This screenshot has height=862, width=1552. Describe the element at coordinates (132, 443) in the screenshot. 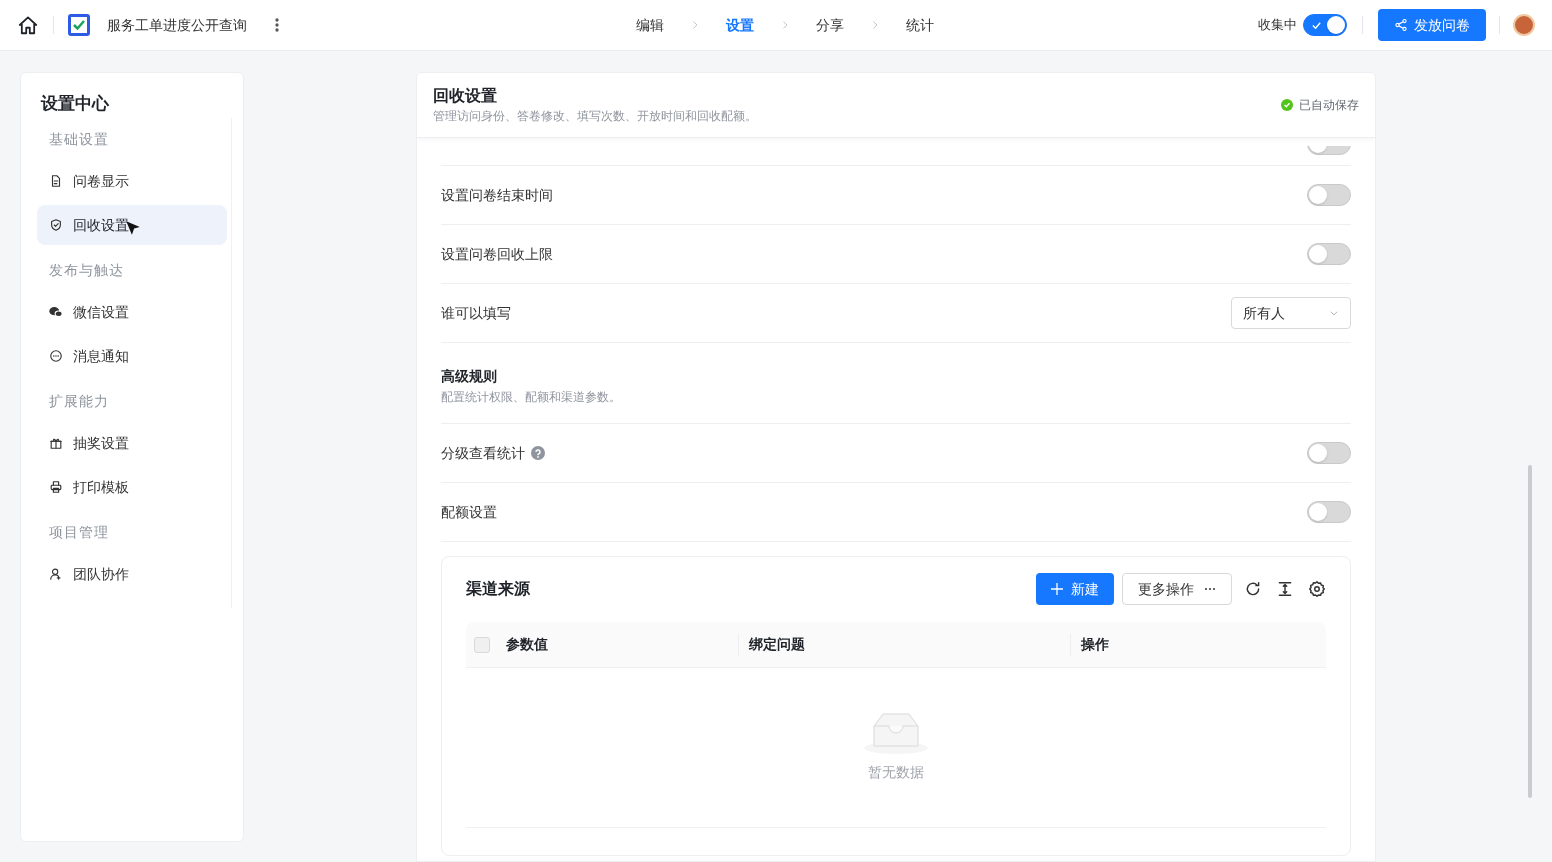

I see `sidebar-item: 抽奖设置` at that location.